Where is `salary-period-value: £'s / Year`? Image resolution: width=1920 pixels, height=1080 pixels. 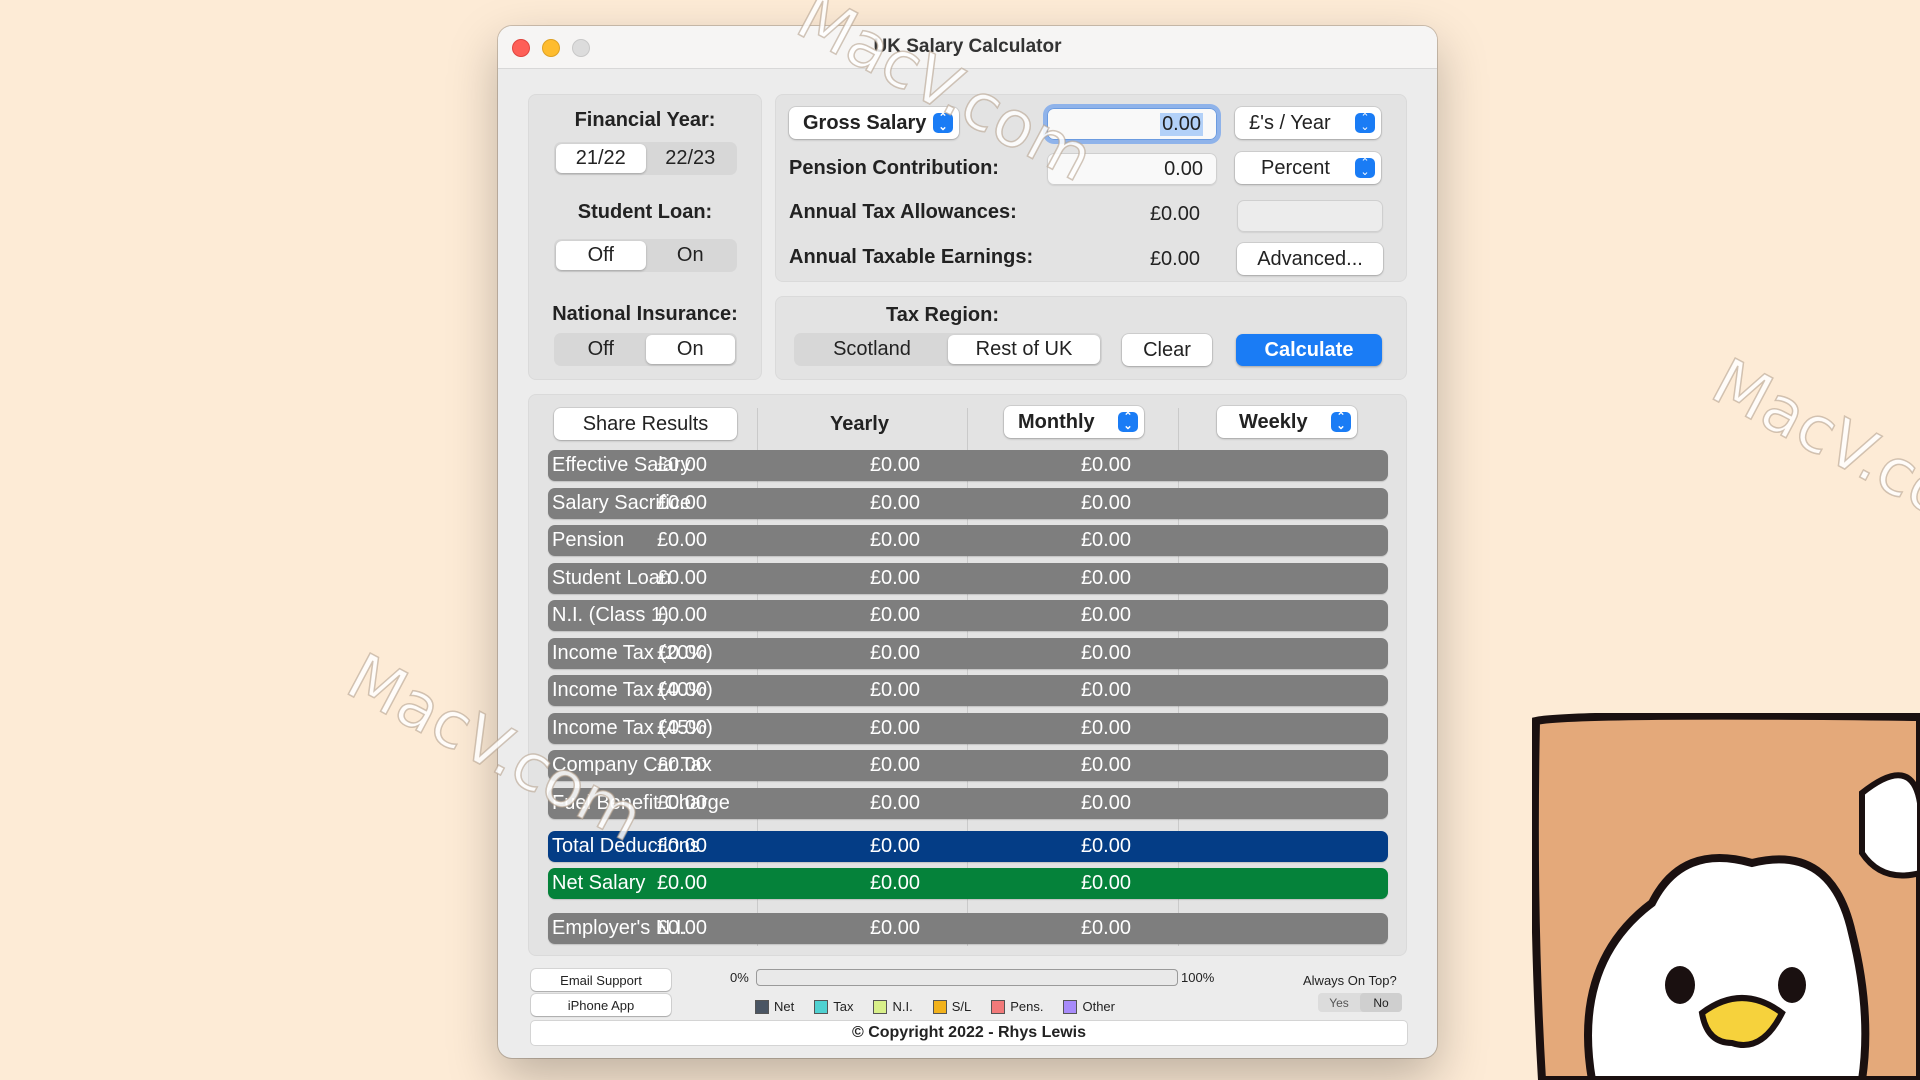
salary-period-value: £'s / Year is located at coordinates (1290, 122).